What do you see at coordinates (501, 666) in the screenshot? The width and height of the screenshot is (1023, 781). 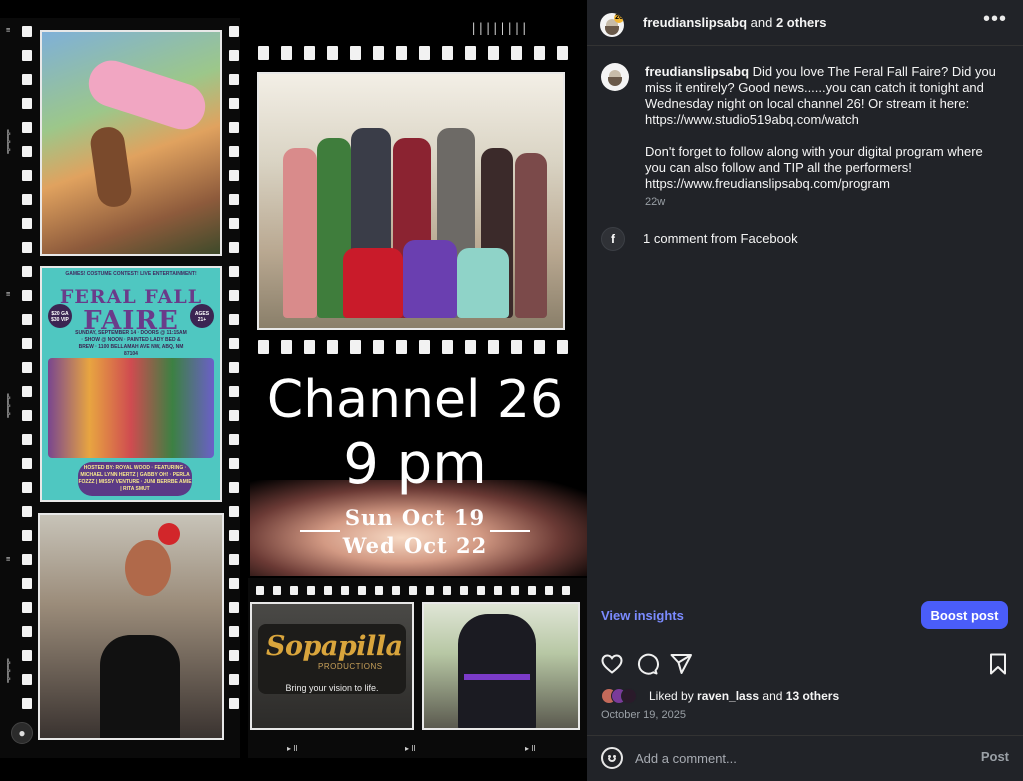 I see `photo-performer-purple` at bounding box center [501, 666].